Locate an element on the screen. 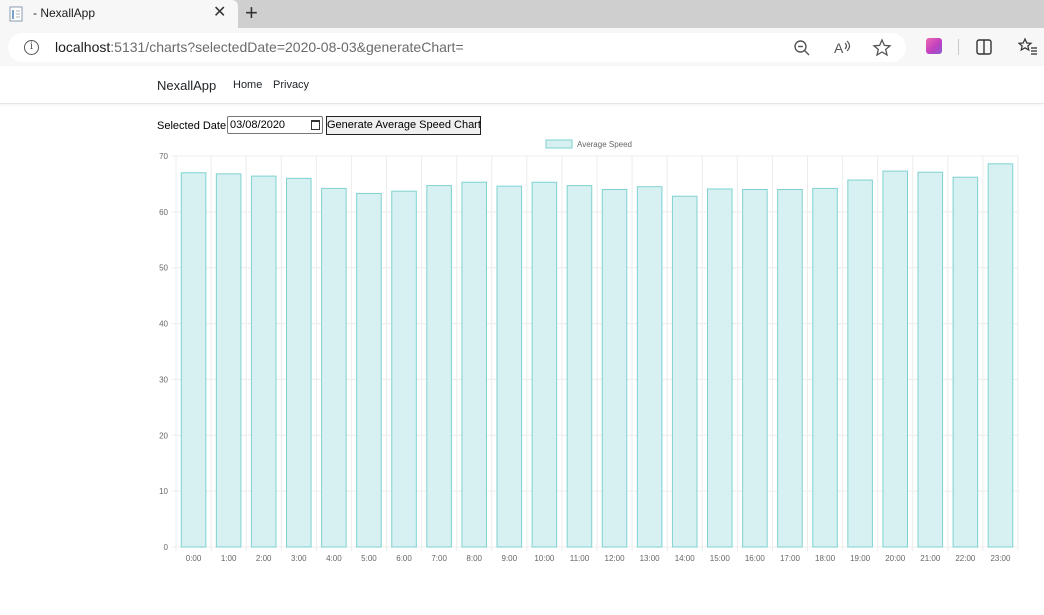  x-tick-label: 10:00 is located at coordinates (544, 558).